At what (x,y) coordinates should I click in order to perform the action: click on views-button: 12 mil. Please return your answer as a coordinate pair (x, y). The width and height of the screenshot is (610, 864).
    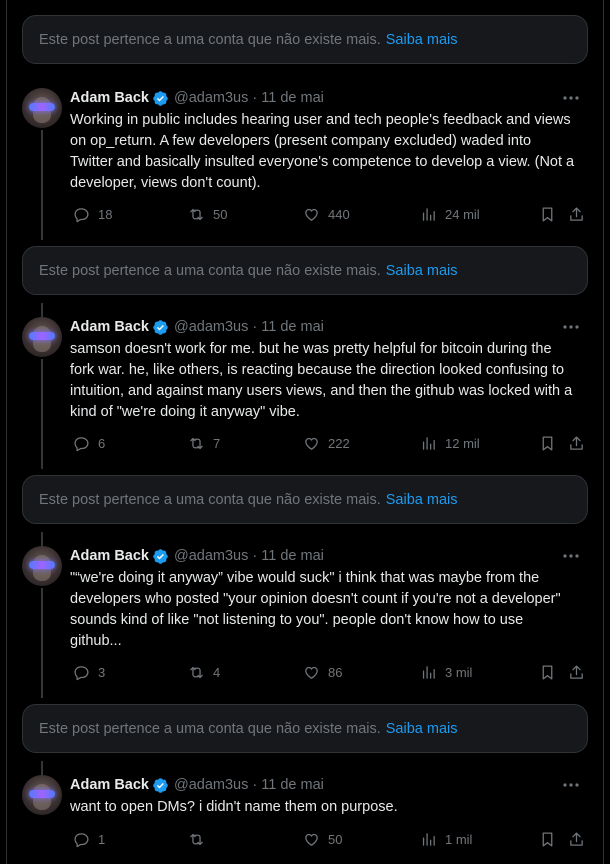
    Looking at the image, I should click on (450, 443).